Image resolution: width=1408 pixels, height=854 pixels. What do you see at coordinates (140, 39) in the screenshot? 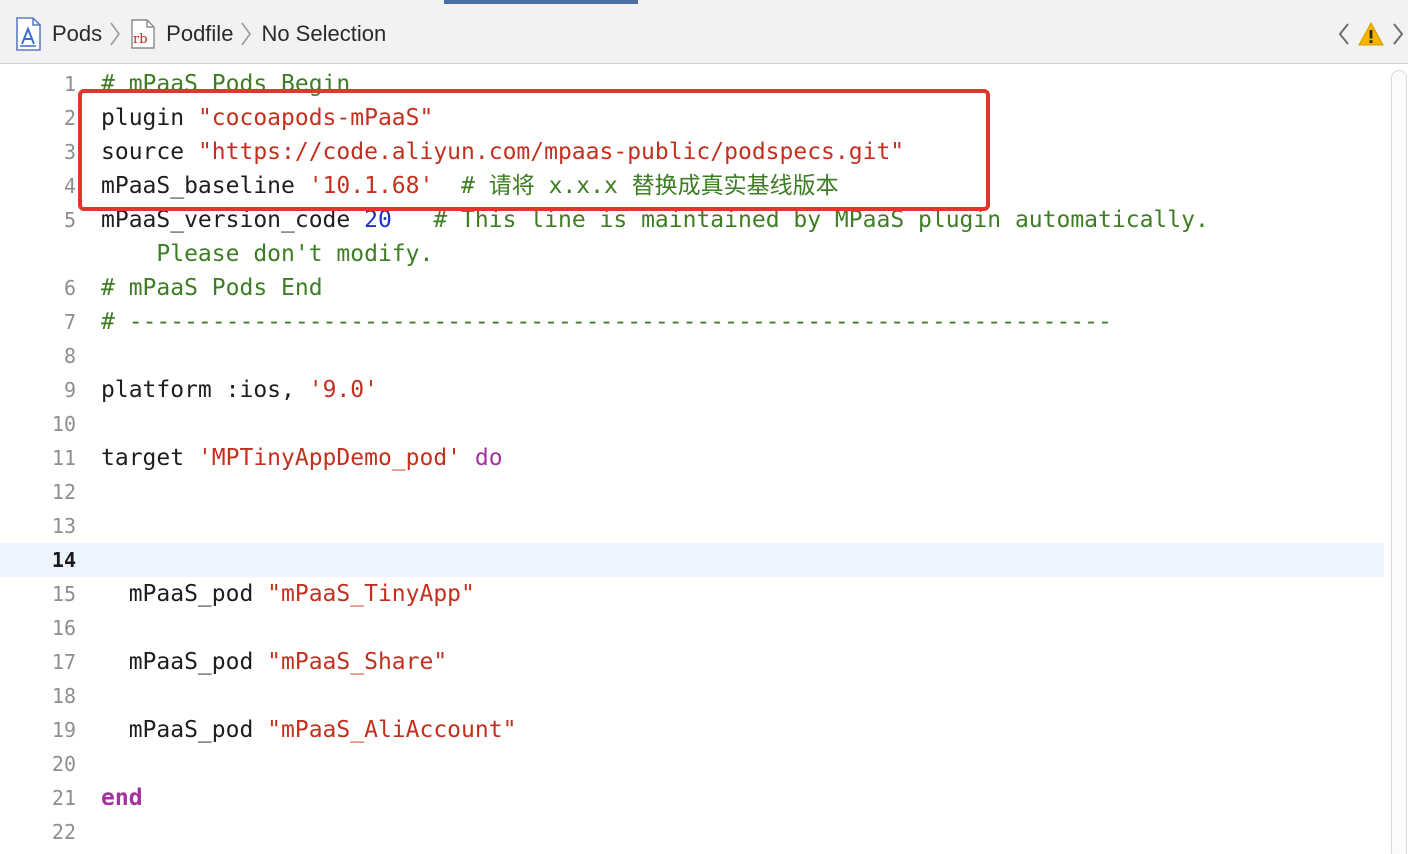
I see `ruby-file-icon-text: rb` at bounding box center [140, 39].